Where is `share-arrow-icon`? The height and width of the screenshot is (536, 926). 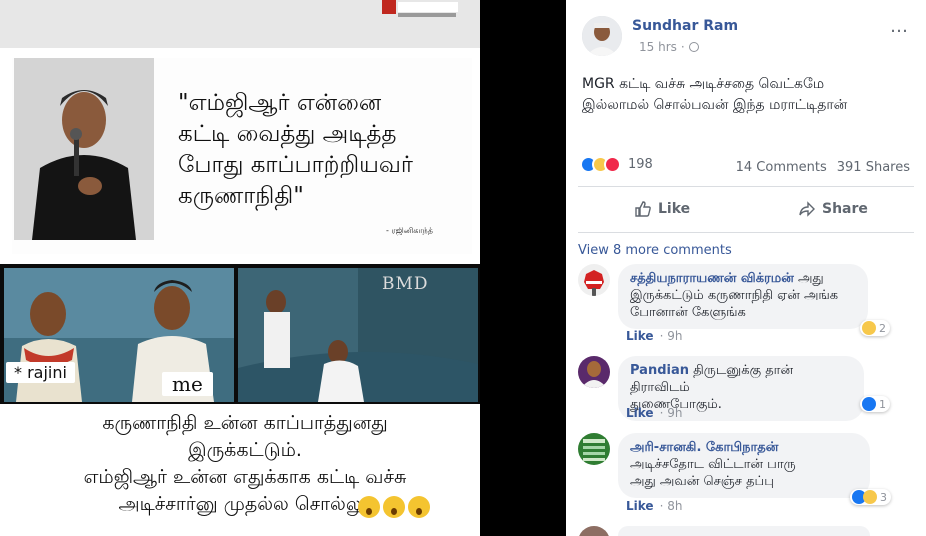
share-arrow-icon is located at coordinates (807, 209).